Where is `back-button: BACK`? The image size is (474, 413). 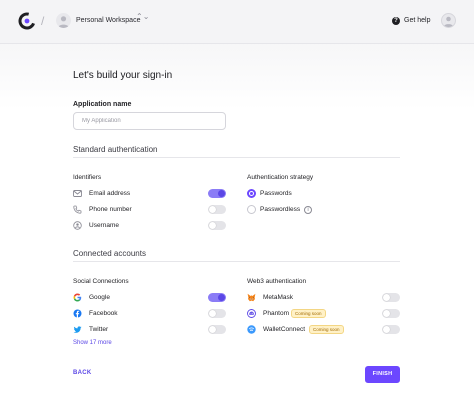 back-button: BACK is located at coordinates (82, 373).